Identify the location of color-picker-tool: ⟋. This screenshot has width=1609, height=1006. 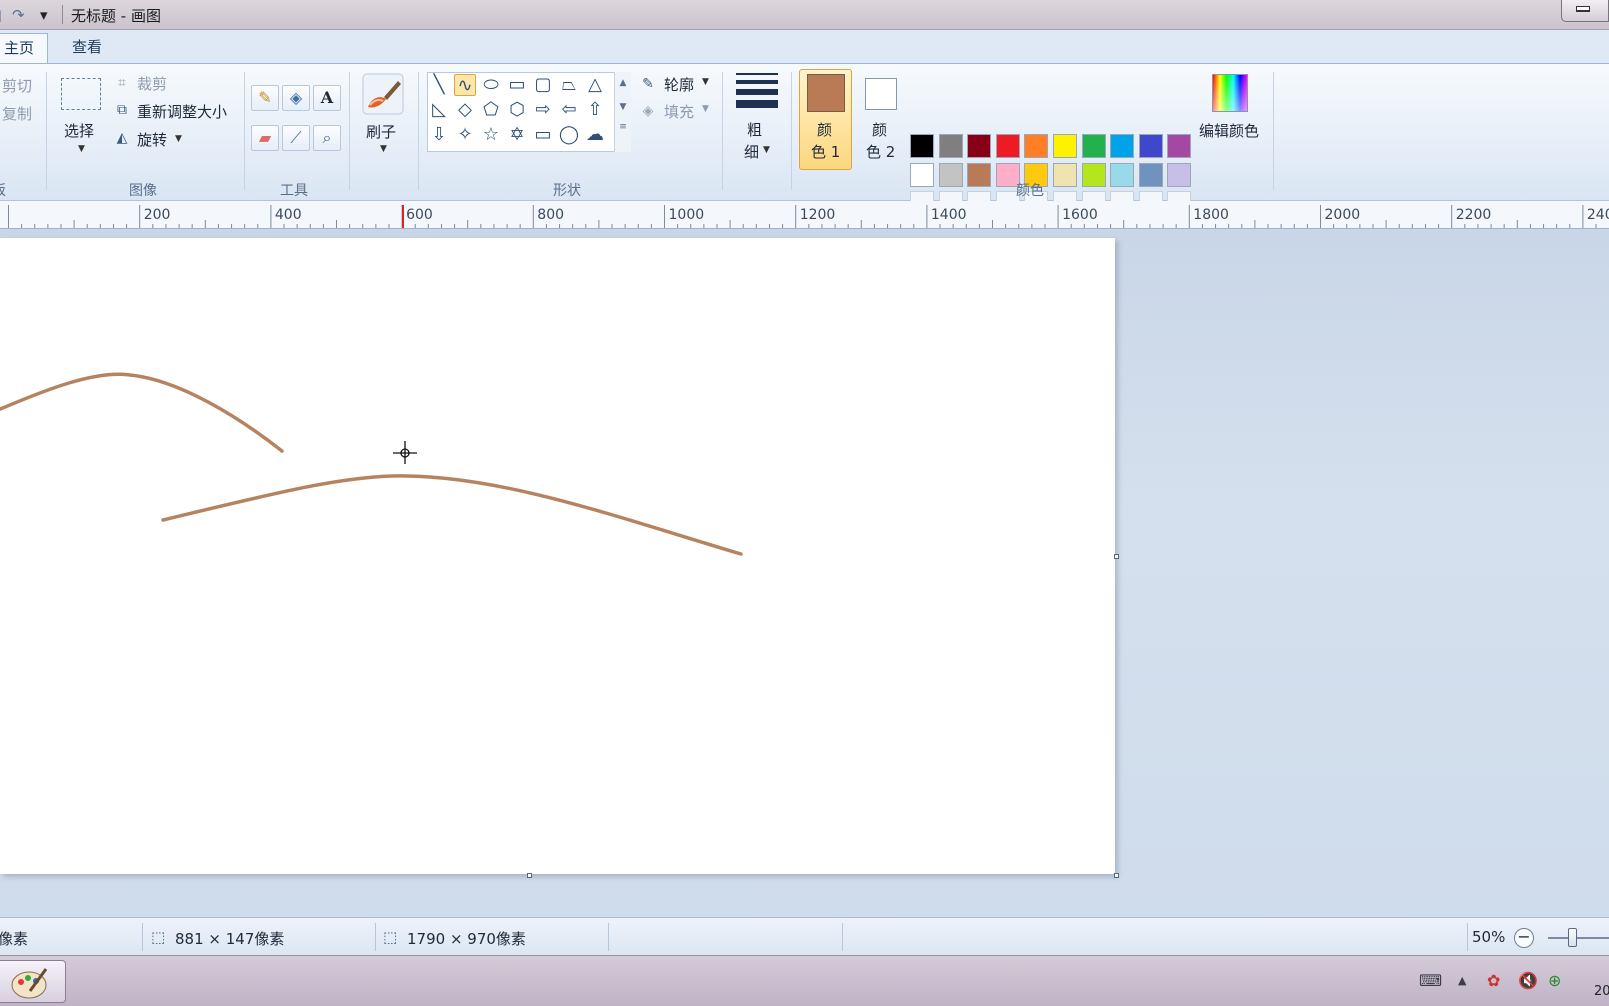
(296, 138).